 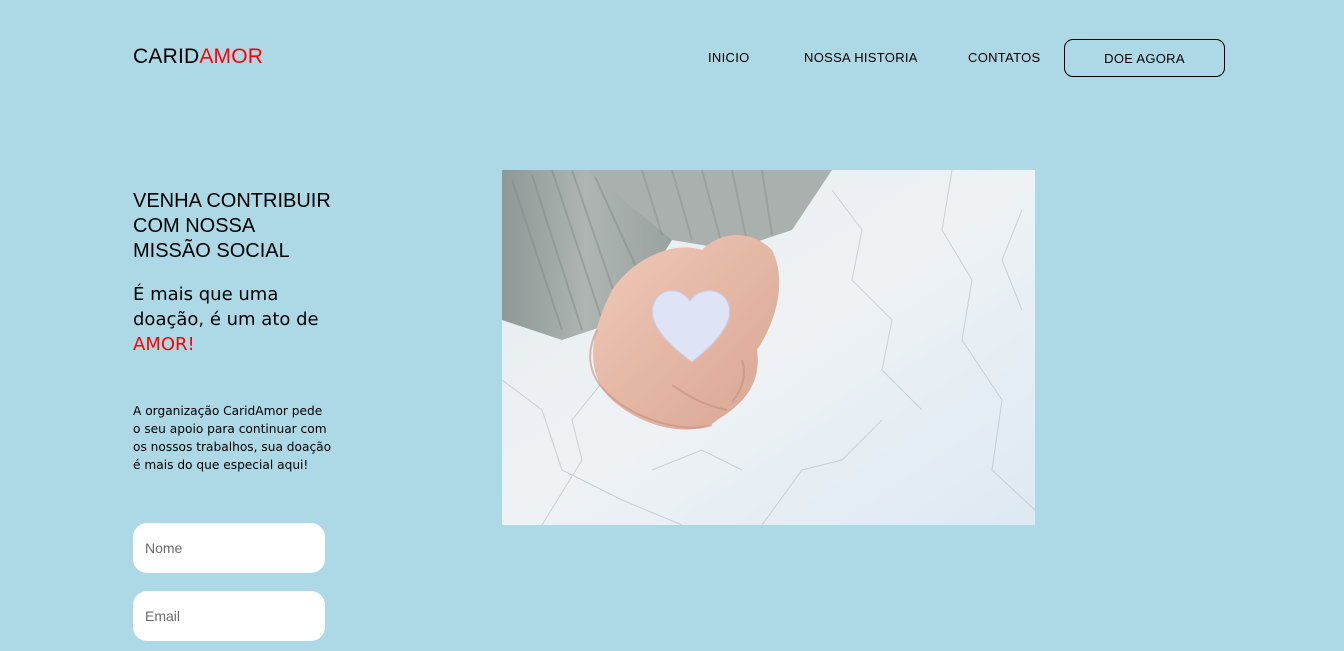 What do you see at coordinates (1004, 58) in the screenshot?
I see `nav-link-contatos: CONTATOS` at bounding box center [1004, 58].